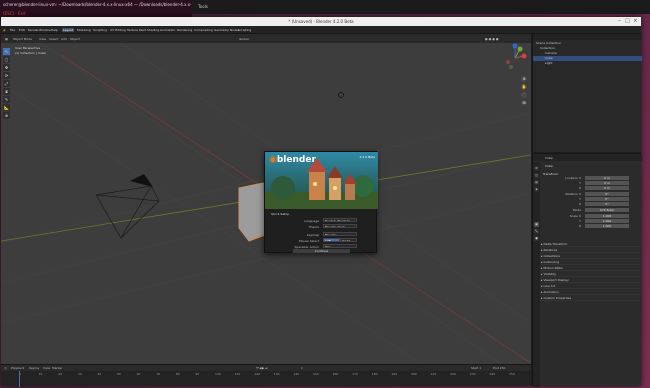 The image size is (650, 388). What do you see at coordinates (6, 59) in the screenshot?
I see `cursor-tool-icon: ▢` at bounding box center [6, 59].